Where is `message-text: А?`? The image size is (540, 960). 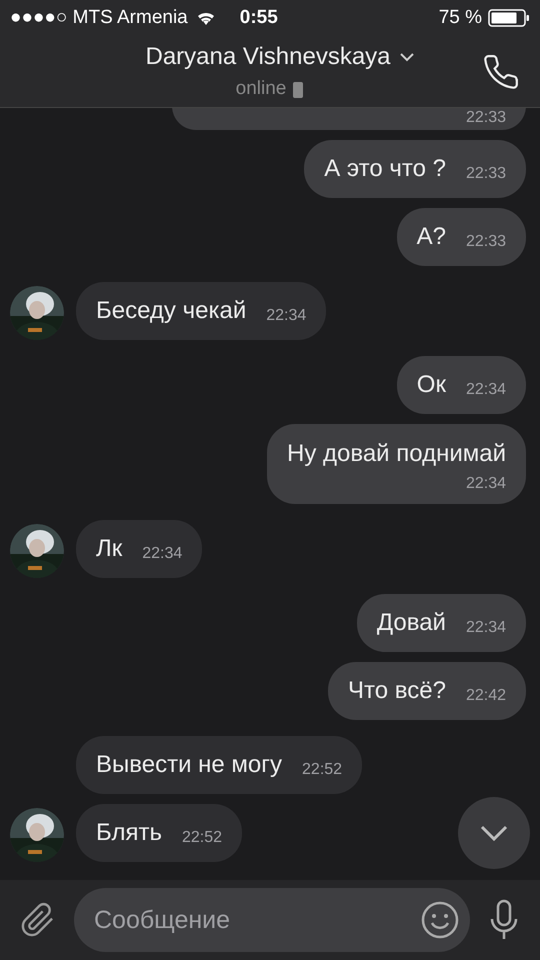
message-text: А? is located at coordinates (431, 237).